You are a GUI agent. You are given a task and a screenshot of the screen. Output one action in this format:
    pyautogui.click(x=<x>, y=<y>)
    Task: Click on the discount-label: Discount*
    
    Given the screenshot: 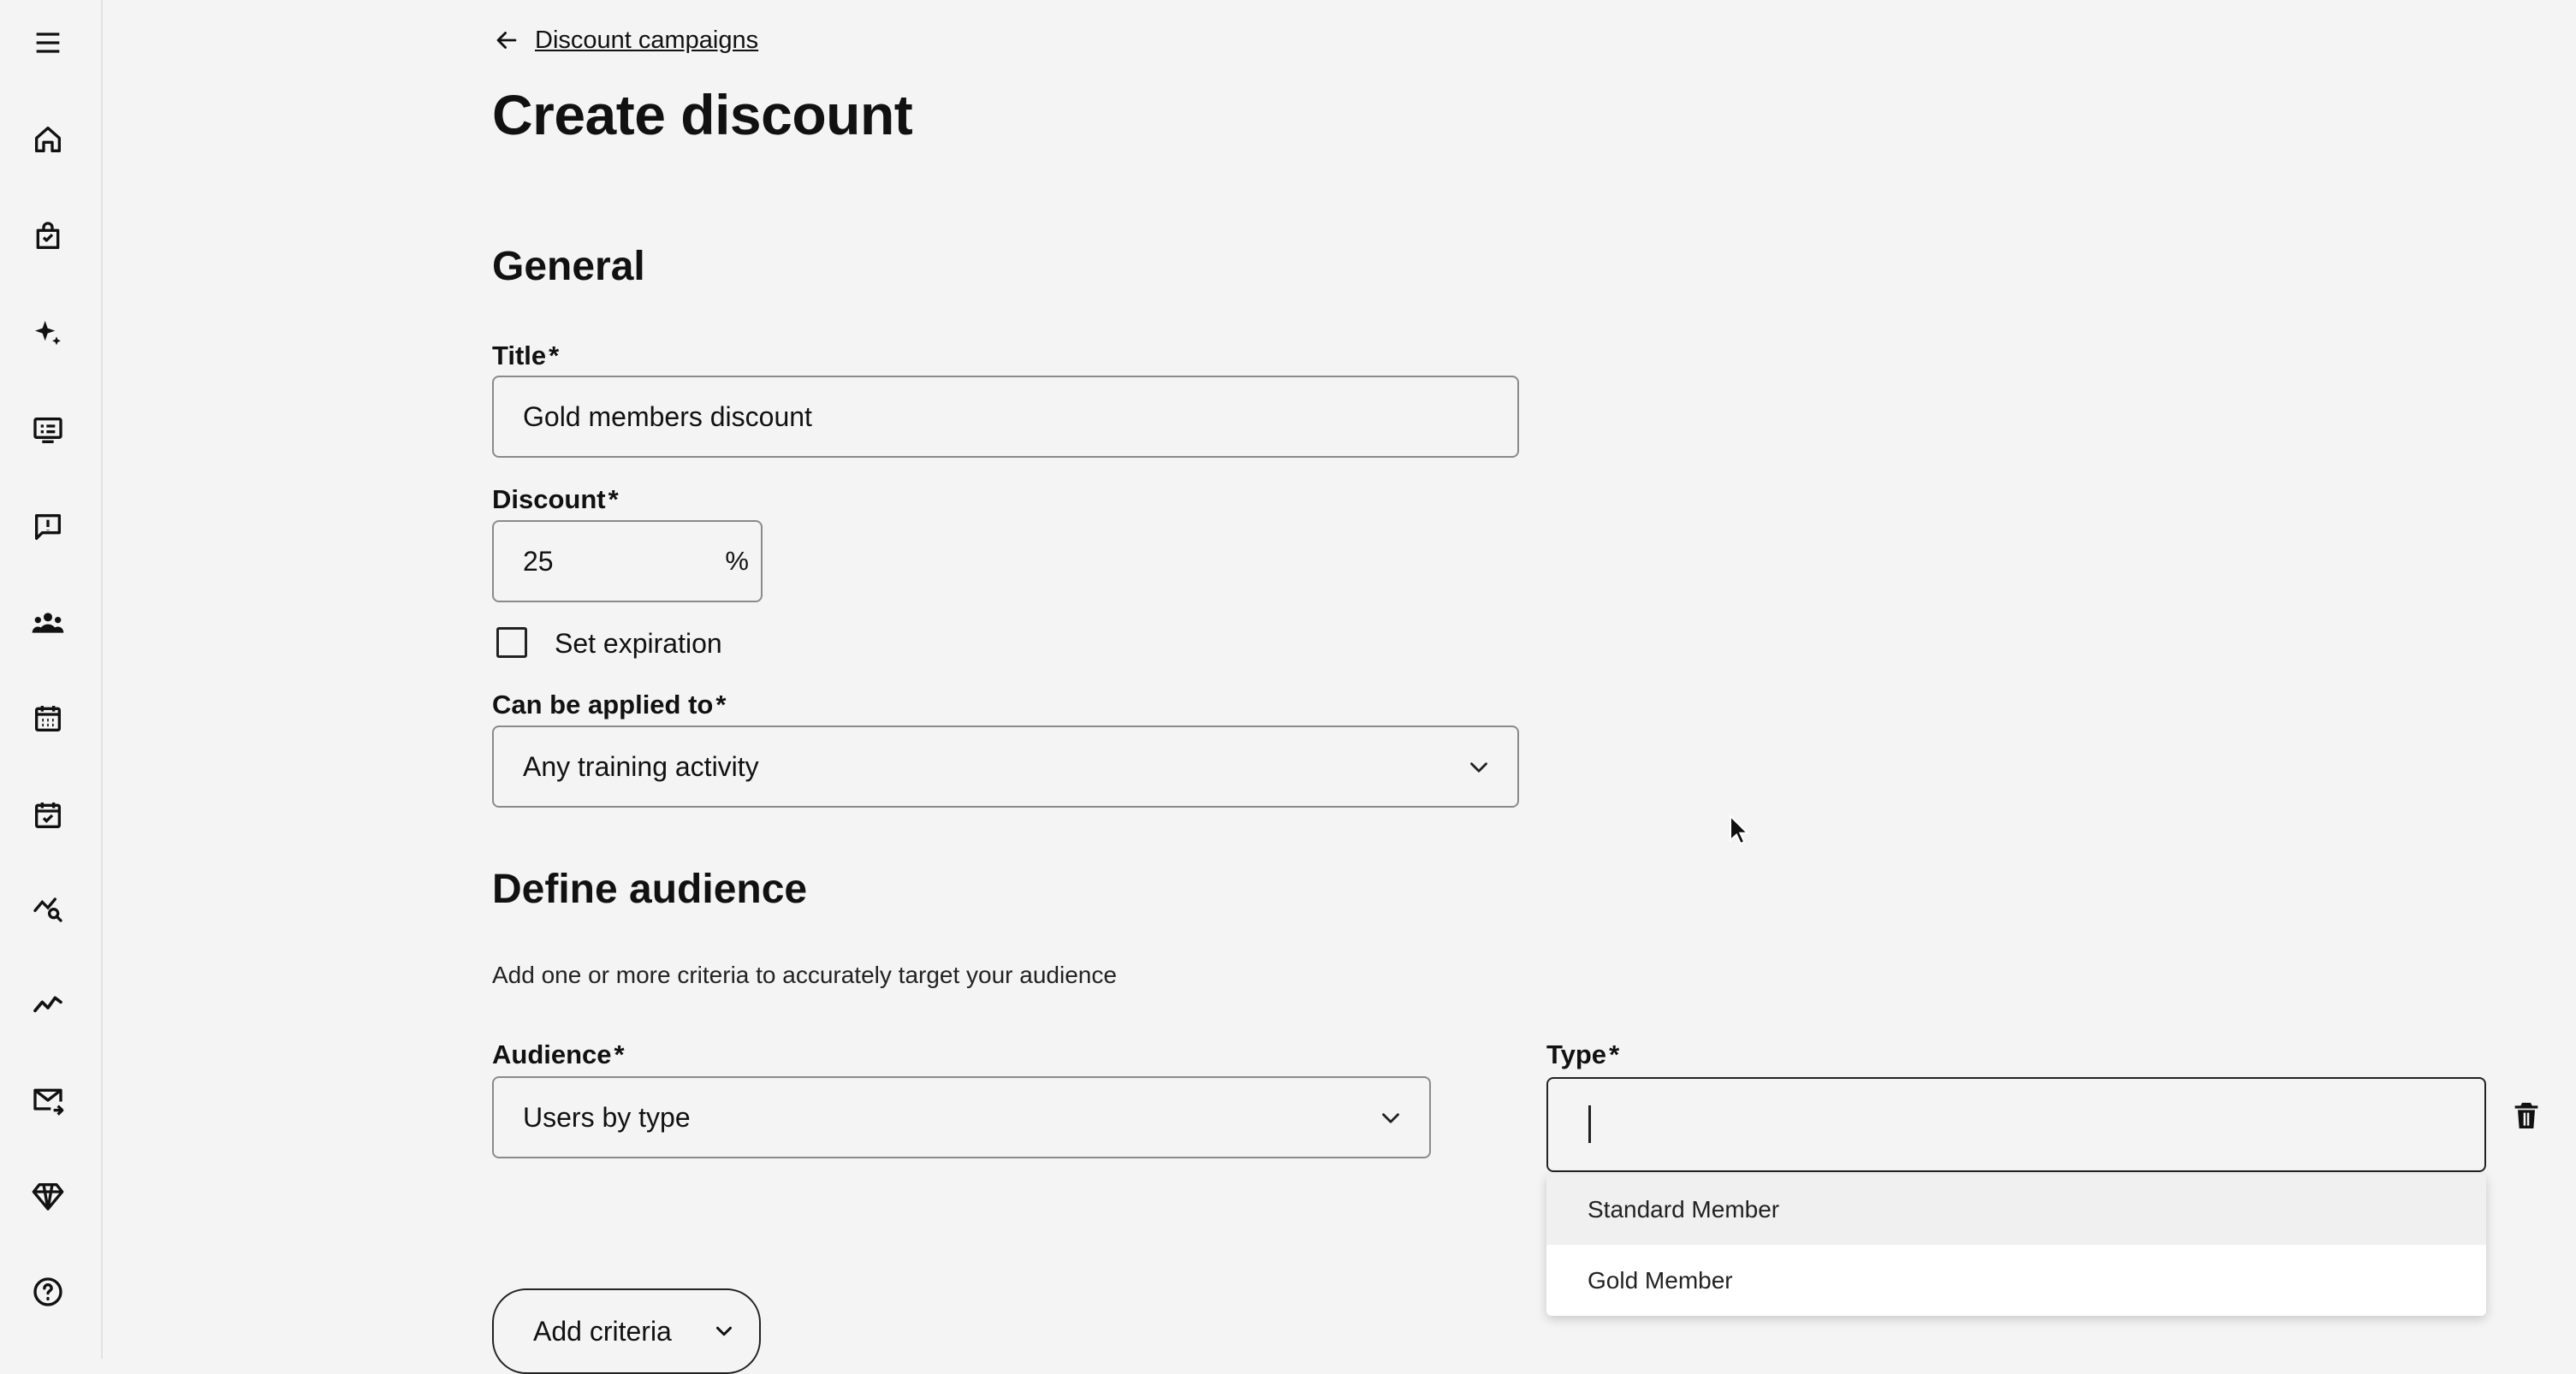 What is the action you would take?
    pyautogui.click(x=555, y=499)
    